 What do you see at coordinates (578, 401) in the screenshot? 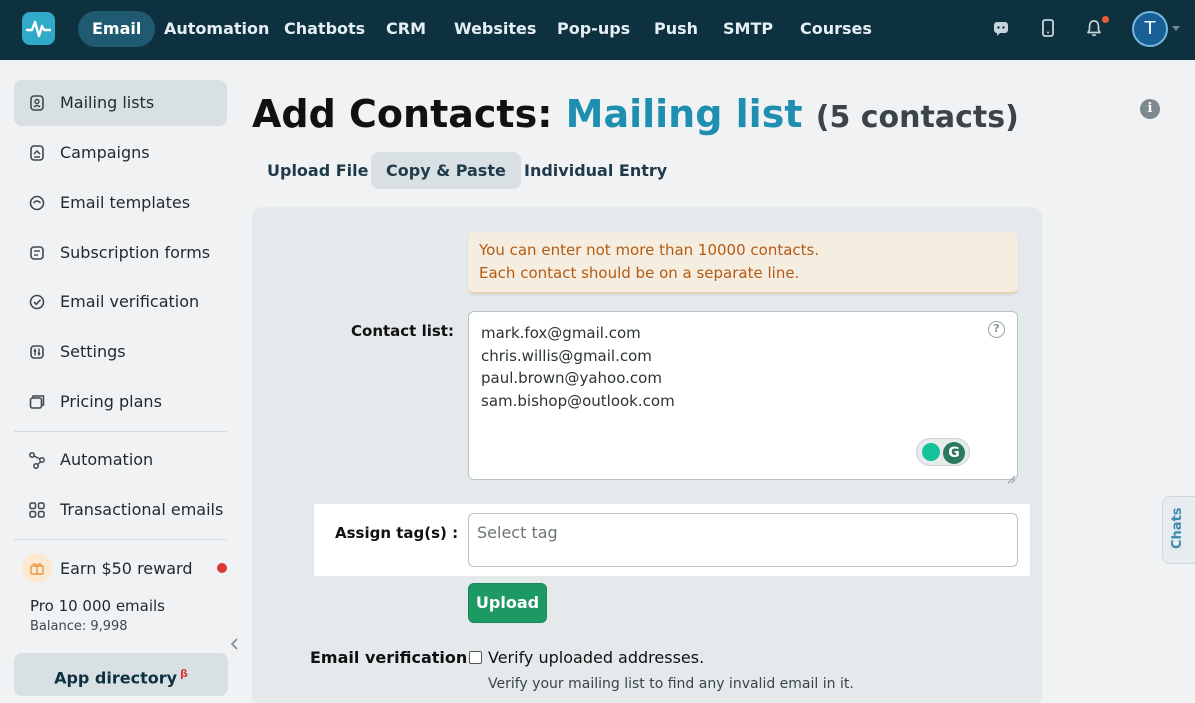
I see `contact-line: sam.bishop@outlook.com` at bounding box center [578, 401].